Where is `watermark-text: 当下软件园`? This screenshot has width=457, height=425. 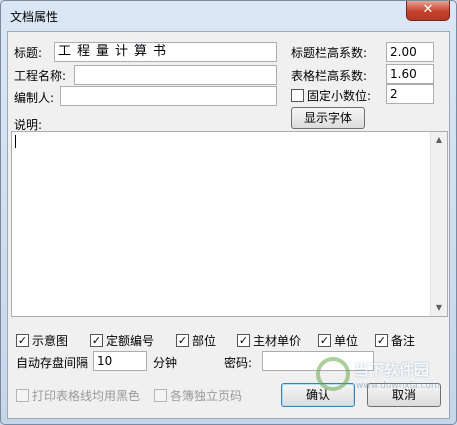 watermark-text: 当下软件园 is located at coordinates (392, 370).